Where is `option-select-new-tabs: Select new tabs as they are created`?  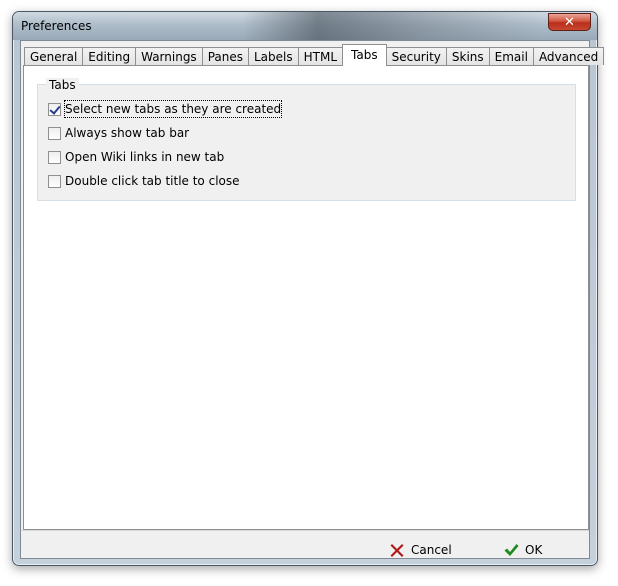 option-select-new-tabs: Select new tabs as they are created is located at coordinates (165, 109).